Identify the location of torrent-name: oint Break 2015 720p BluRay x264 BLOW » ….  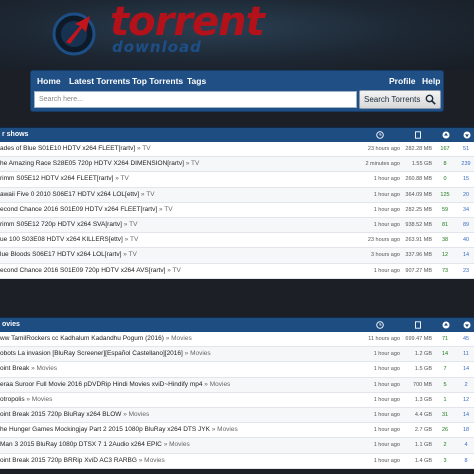
(178, 415).